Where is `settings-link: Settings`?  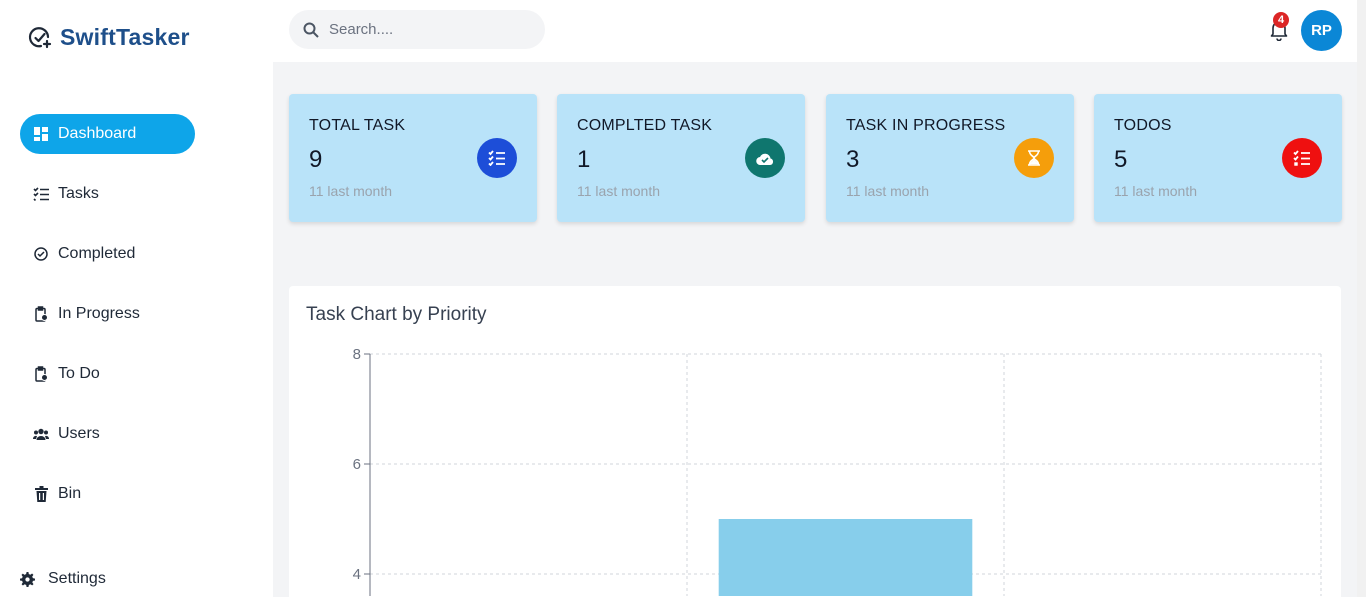 settings-link: Settings is located at coordinates (63, 579).